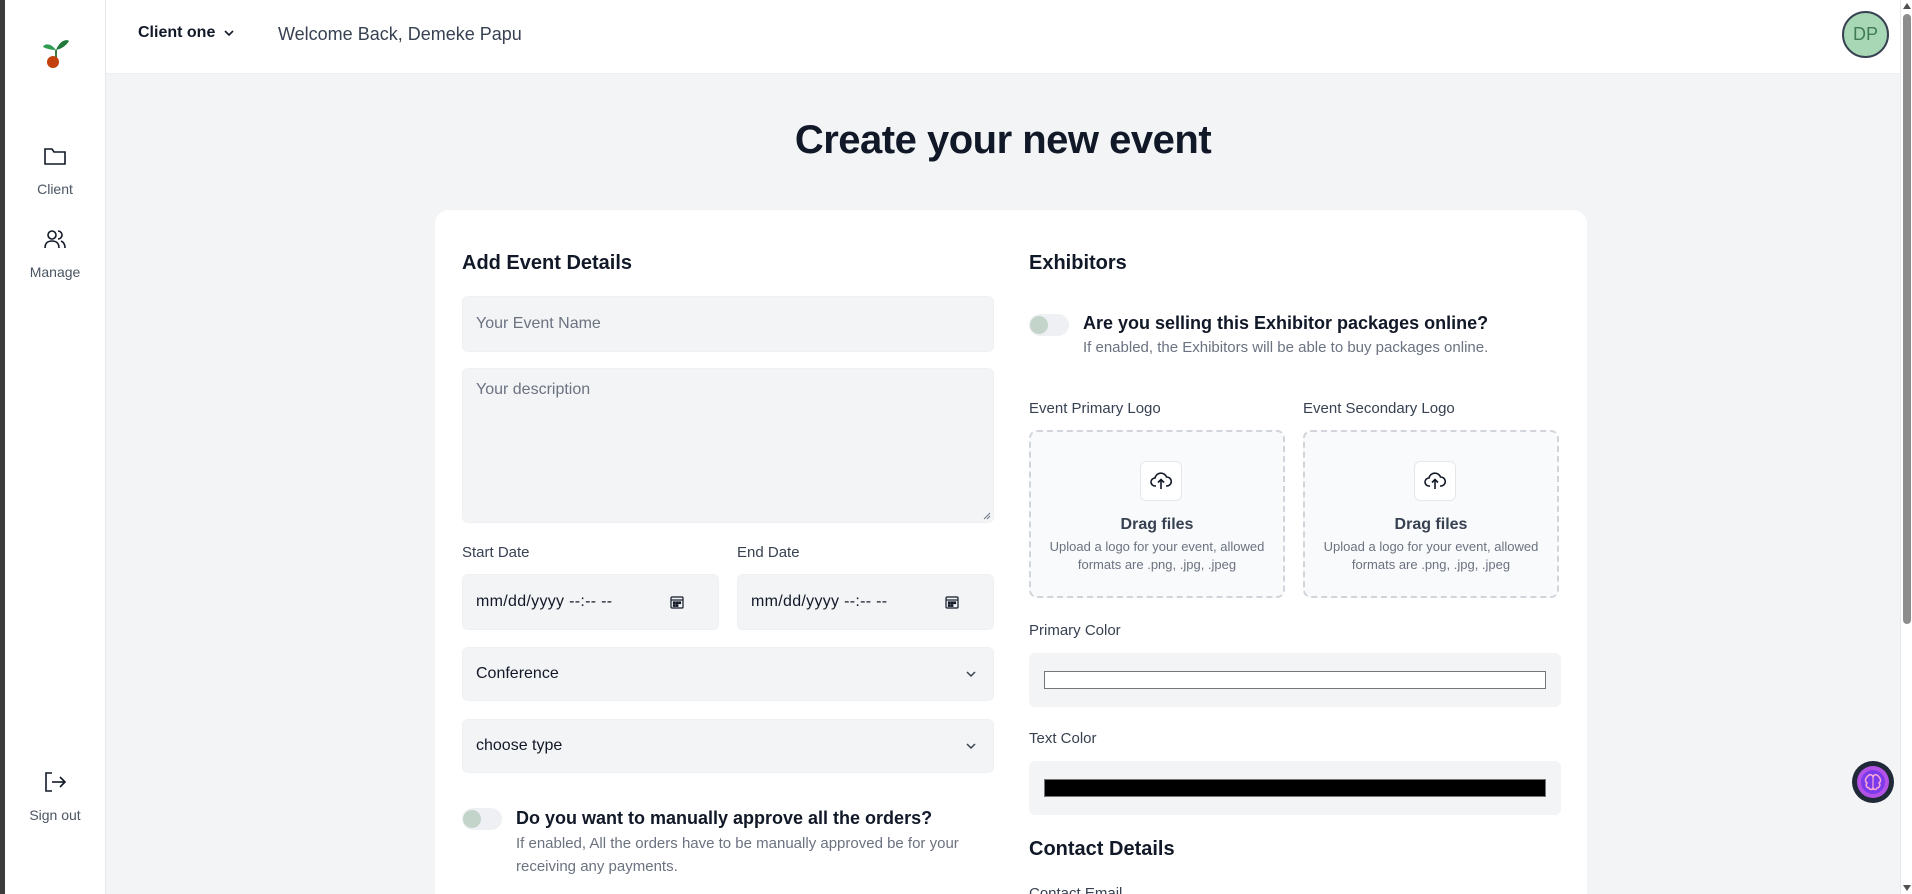 Image resolution: width=1912 pixels, height=894 pixels. I want to click on text-color-label: Text Color, so click(1063, 738).